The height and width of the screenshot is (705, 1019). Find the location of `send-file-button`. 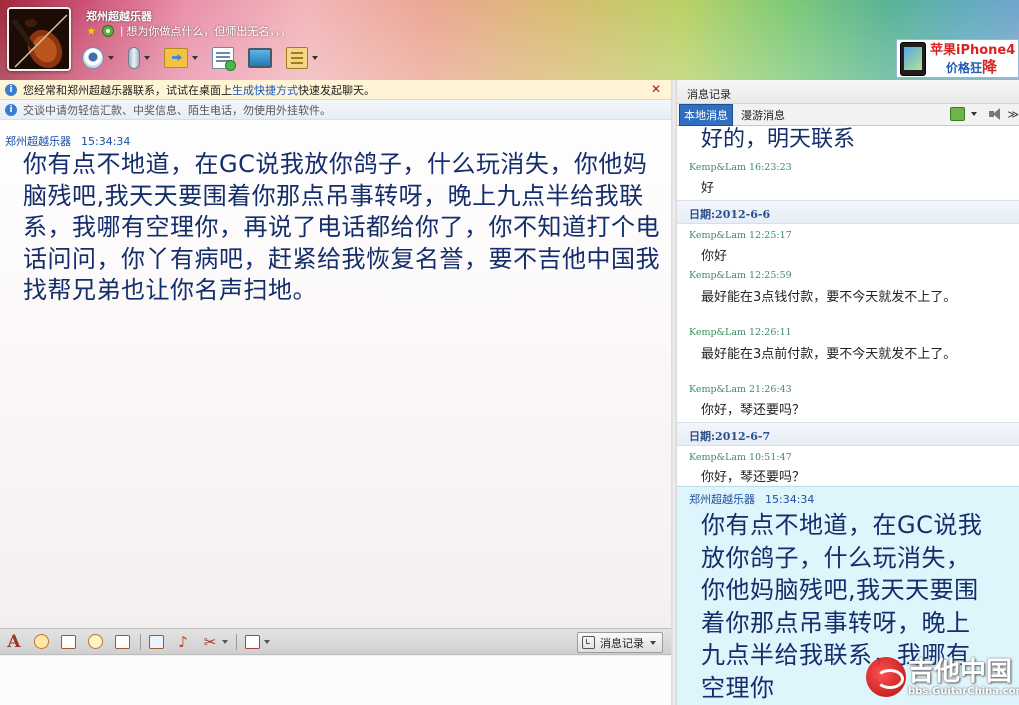

send-file-button is located at coordinates (181, 58).